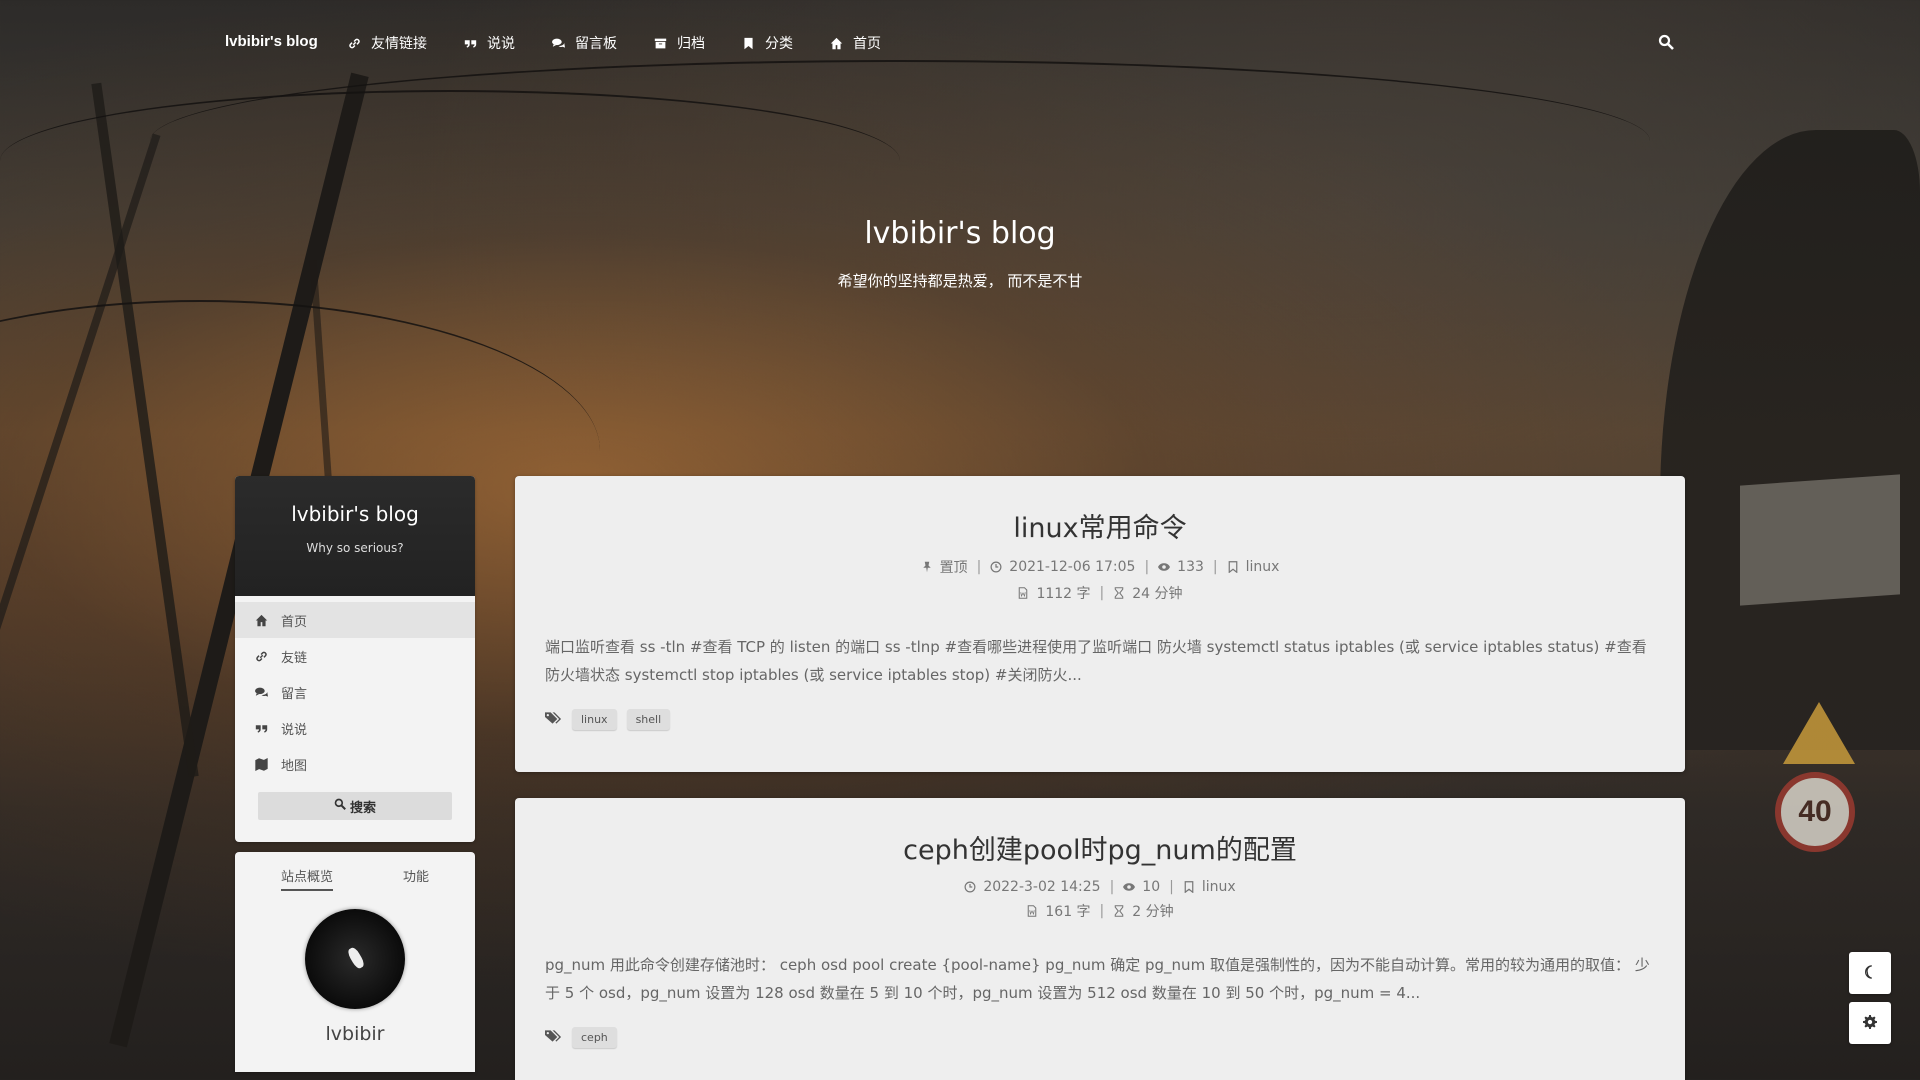  What do you see at coordinates (355, 620) in the screenshot?
I see `sidebar-item-home: 首页` at bounding box center [355, 620].